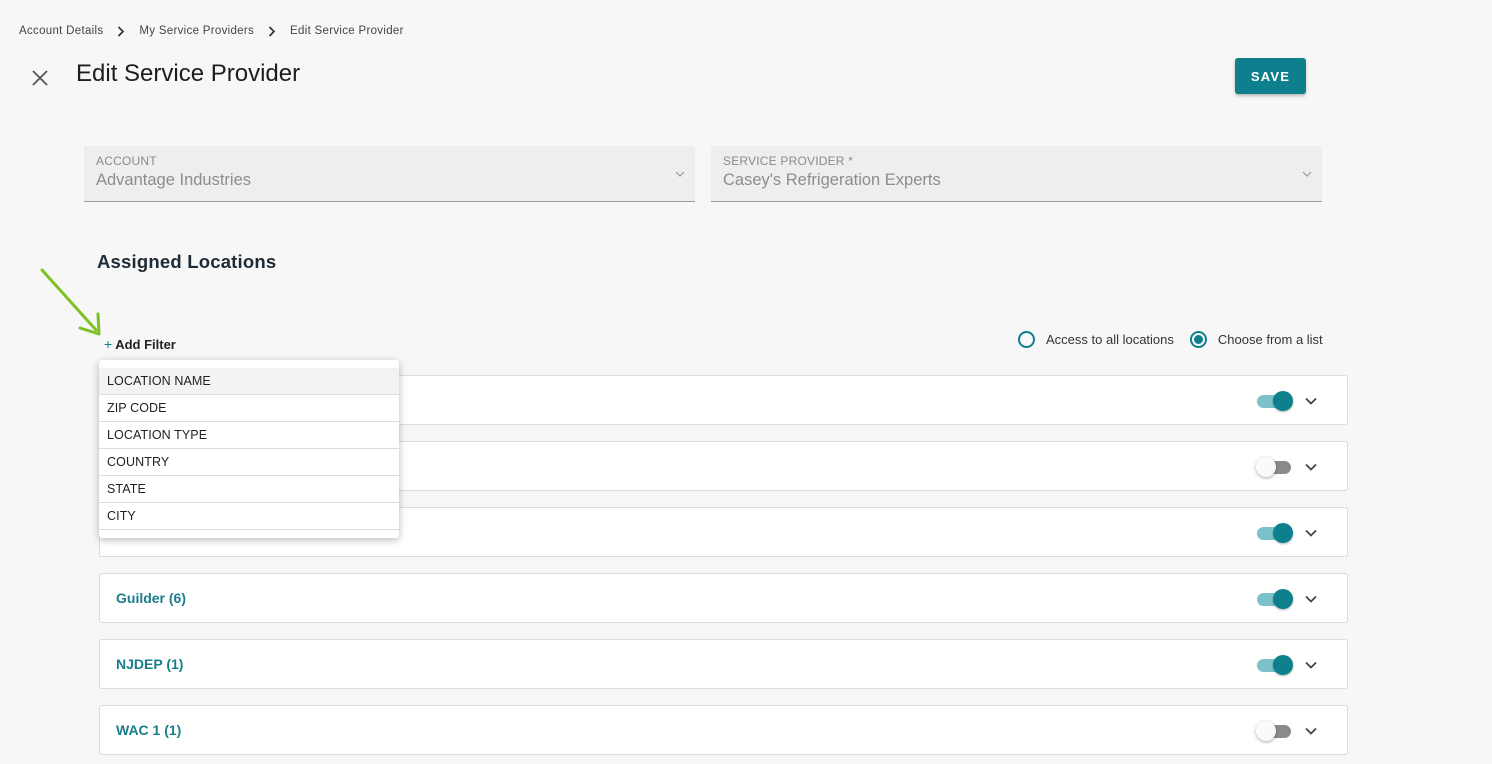  What do you see at coordinates (70, 302) in the screenshot?
I see `arrow-annotation-icon` at bounding box center [70, 302].